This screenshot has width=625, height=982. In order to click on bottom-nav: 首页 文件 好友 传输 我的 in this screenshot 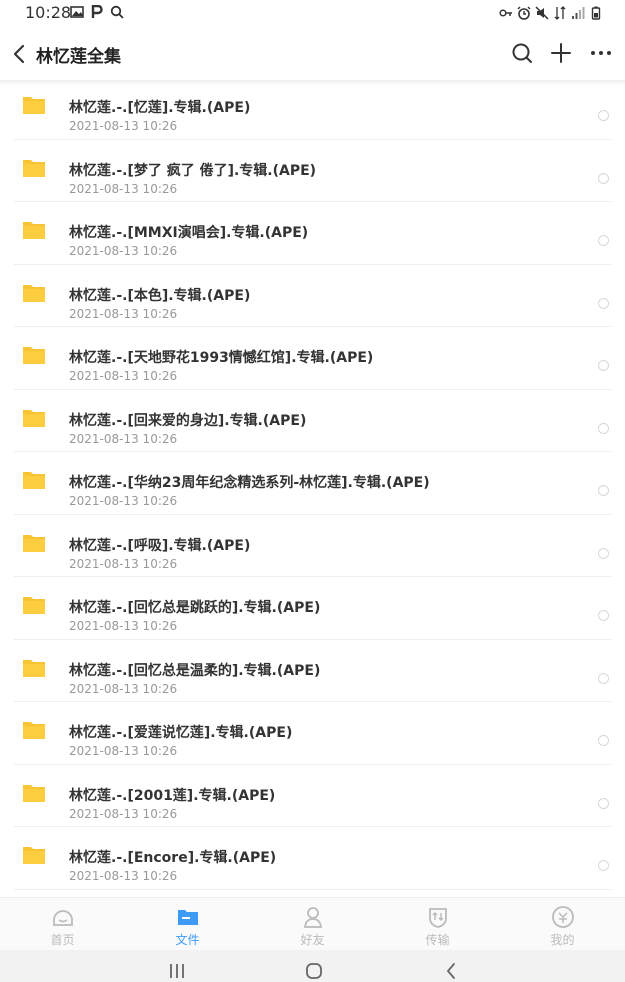, I will do `click(312, 923)`.